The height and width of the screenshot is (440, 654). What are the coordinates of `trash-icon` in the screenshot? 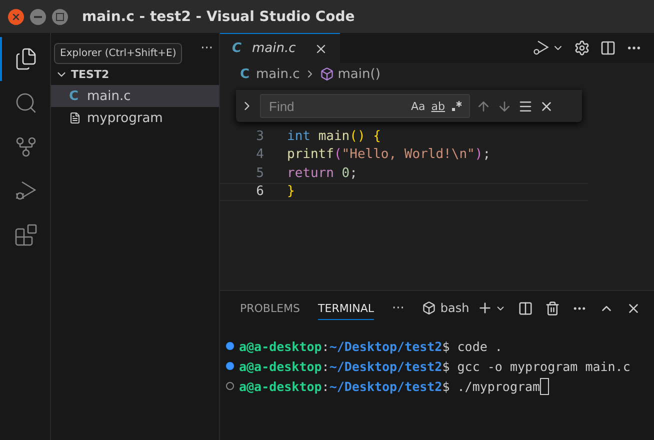 It's located at (552, 308).